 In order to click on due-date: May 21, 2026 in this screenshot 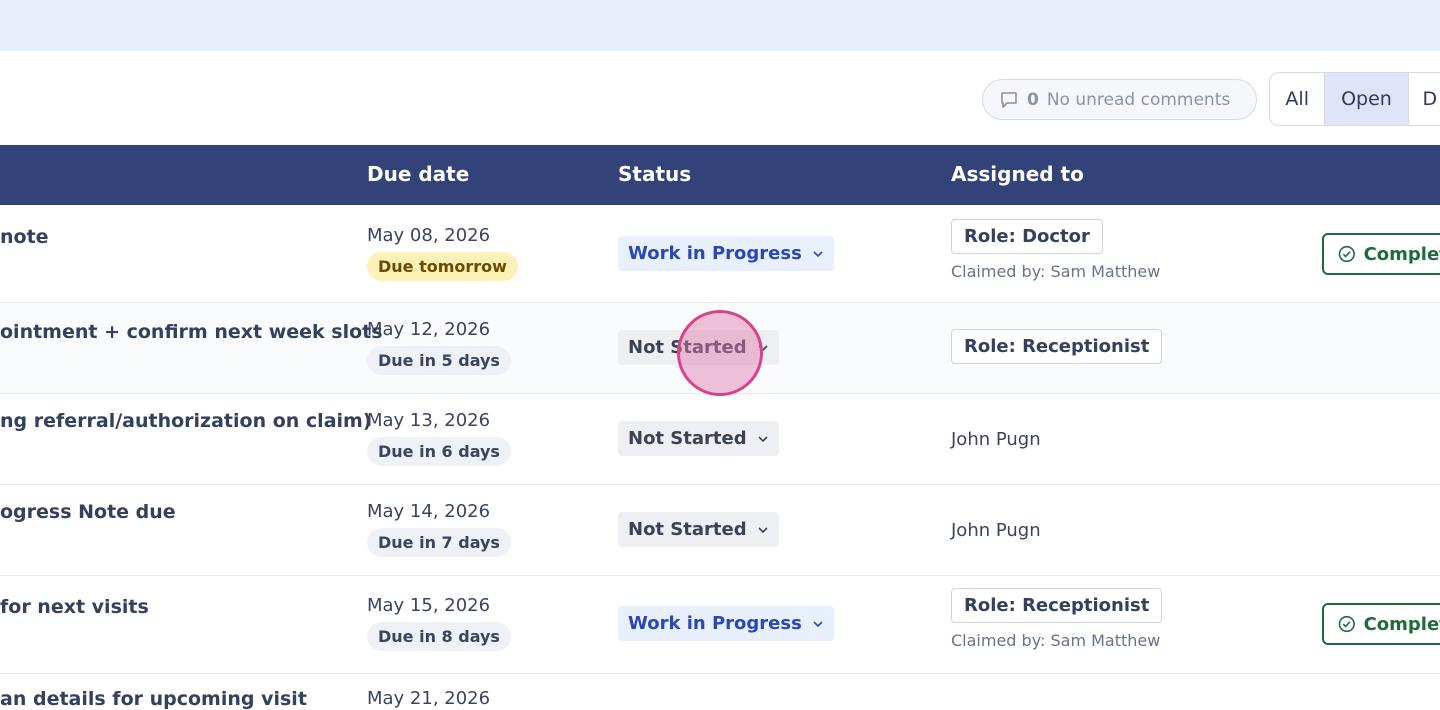, I will do `click(428, 698)`.